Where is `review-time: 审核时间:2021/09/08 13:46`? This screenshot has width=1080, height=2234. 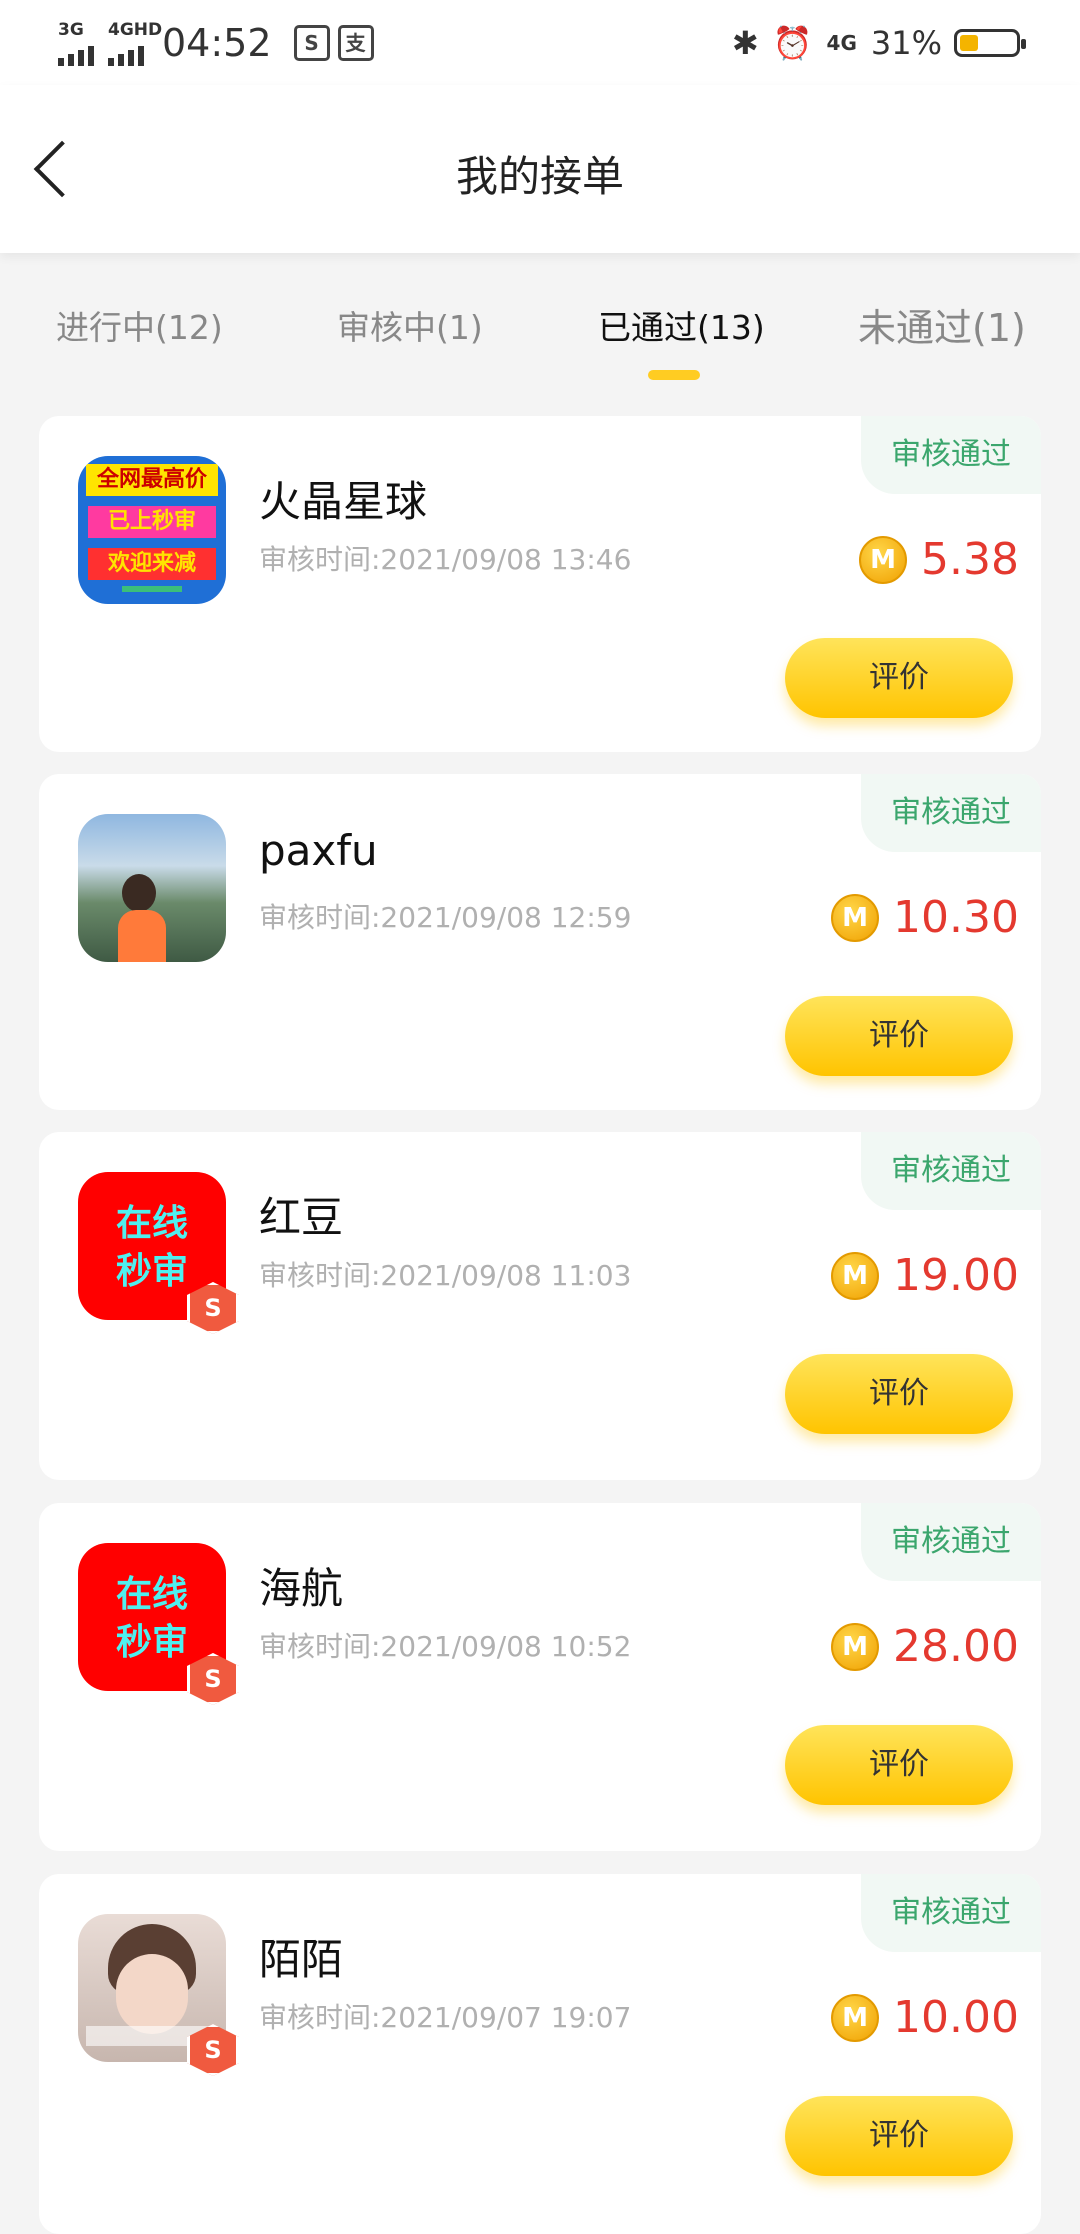
review-time: 审核时间:2021/09/08 13:46 is located at coordinates (445, 559).